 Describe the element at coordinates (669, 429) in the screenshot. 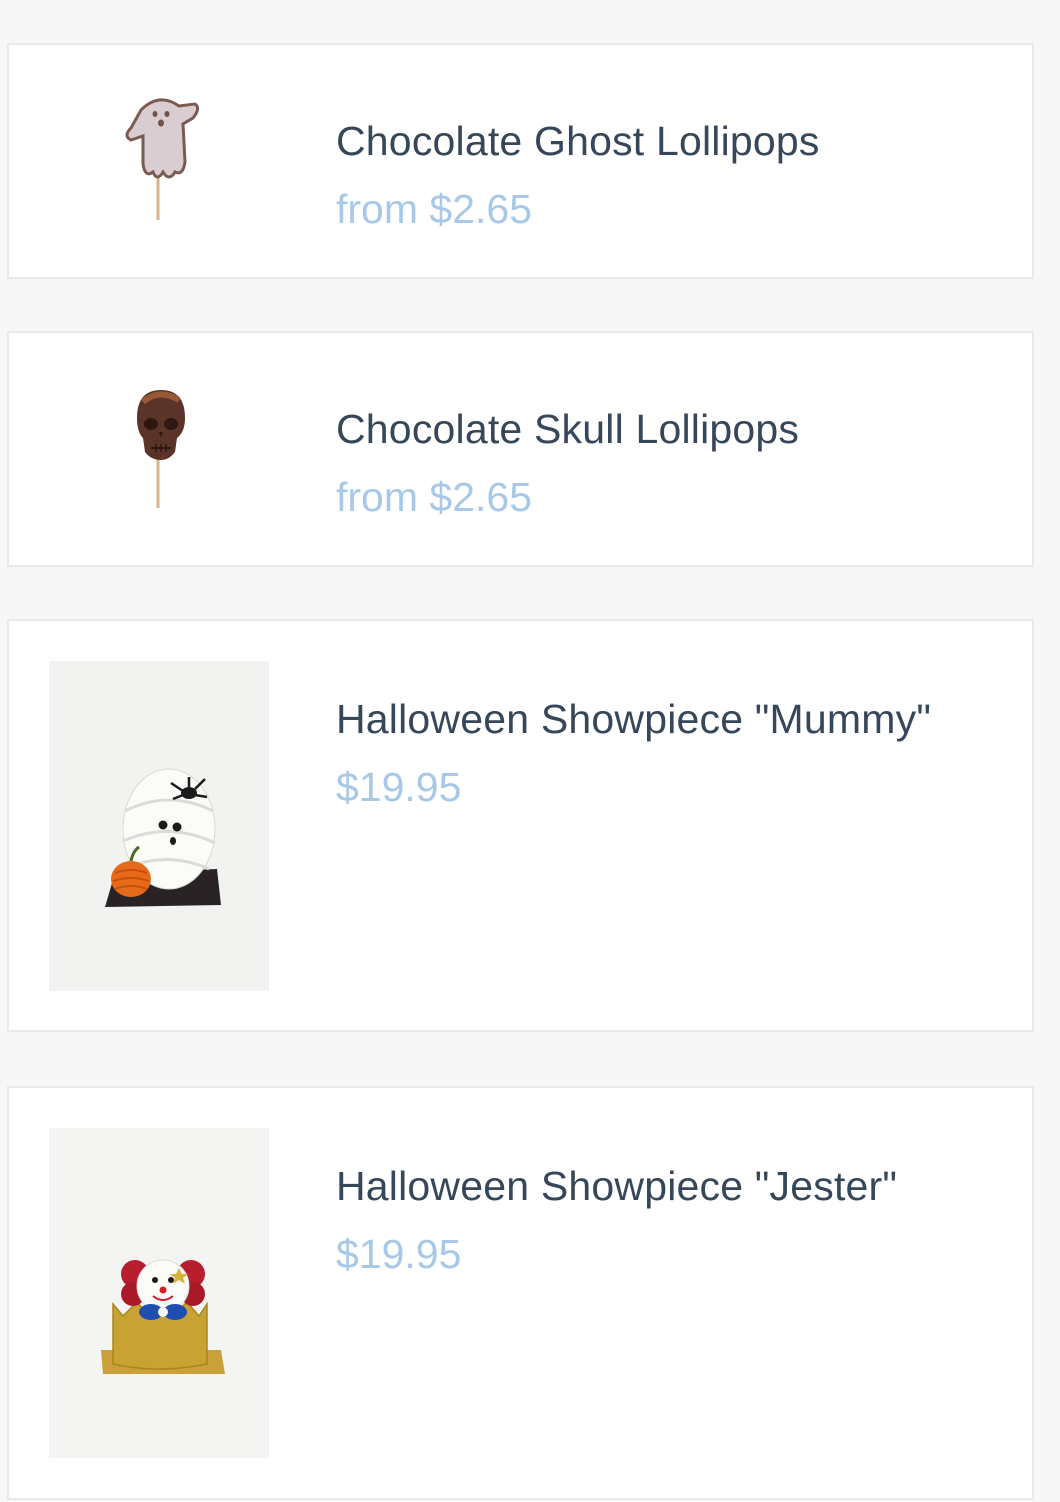

I see `product-title: Chocolate Skull Lollipops` at that location.